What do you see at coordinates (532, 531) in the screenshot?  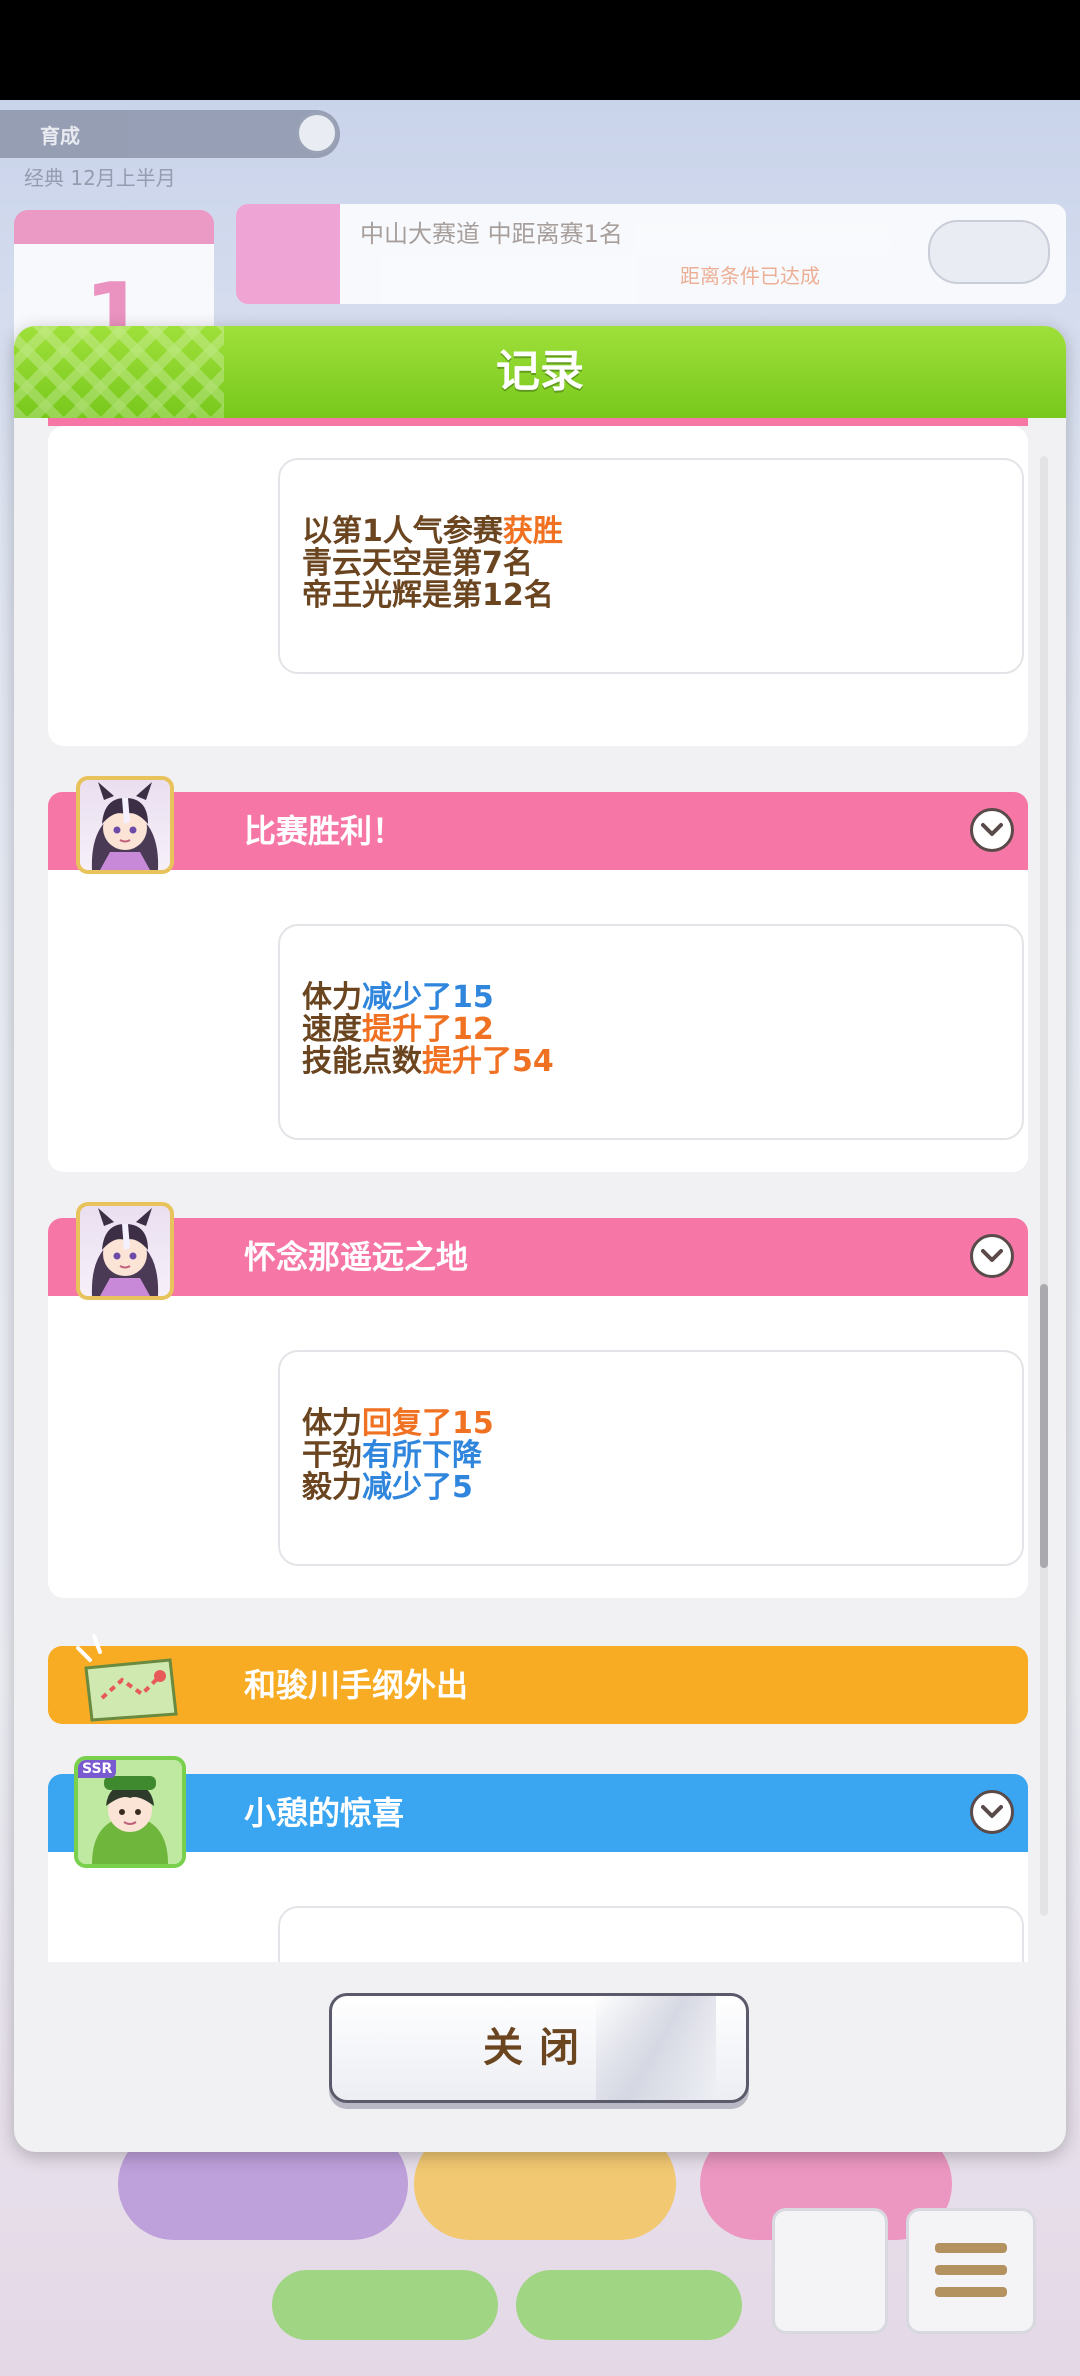 I see `result-segment: 获胜` at bounding box center [532, 531].